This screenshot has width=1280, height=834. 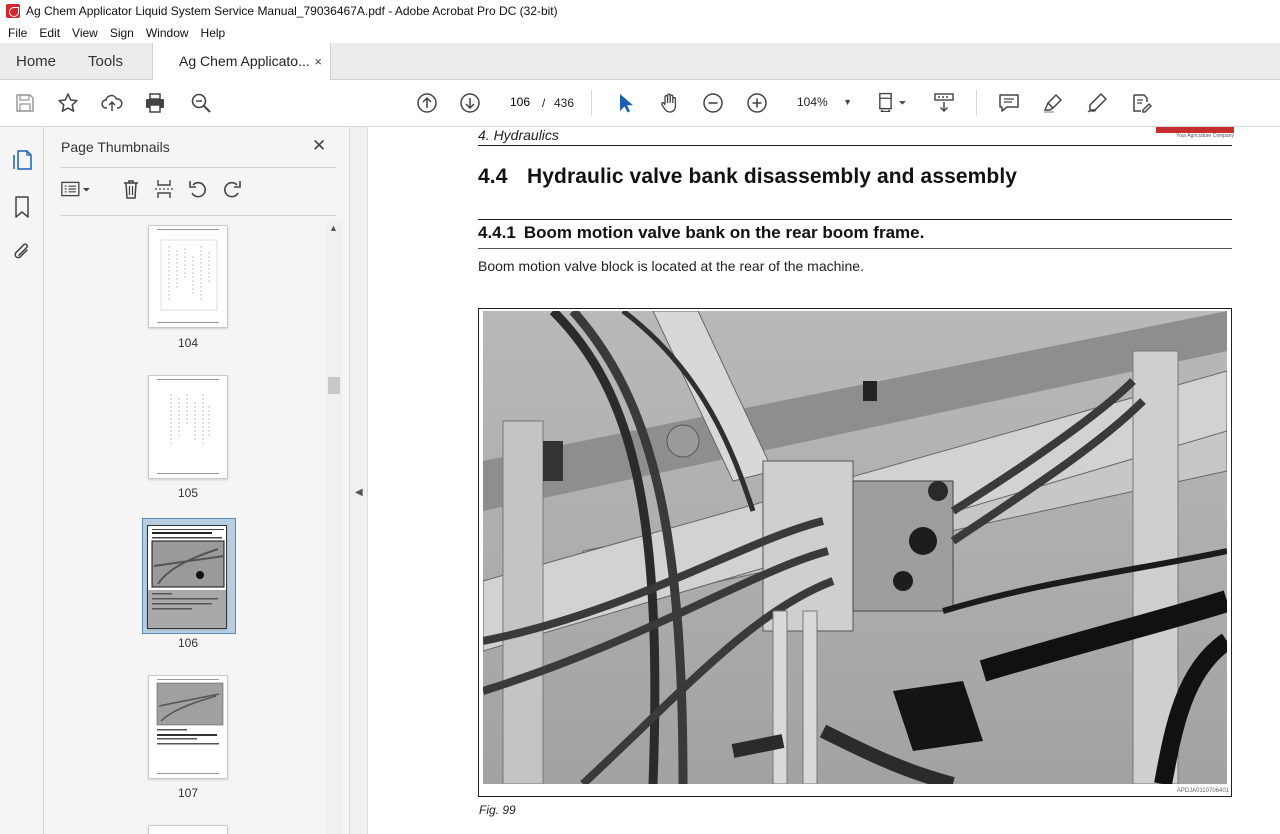 I want to click on subsection-number: 4.4.1, so click(x=497, y=232).